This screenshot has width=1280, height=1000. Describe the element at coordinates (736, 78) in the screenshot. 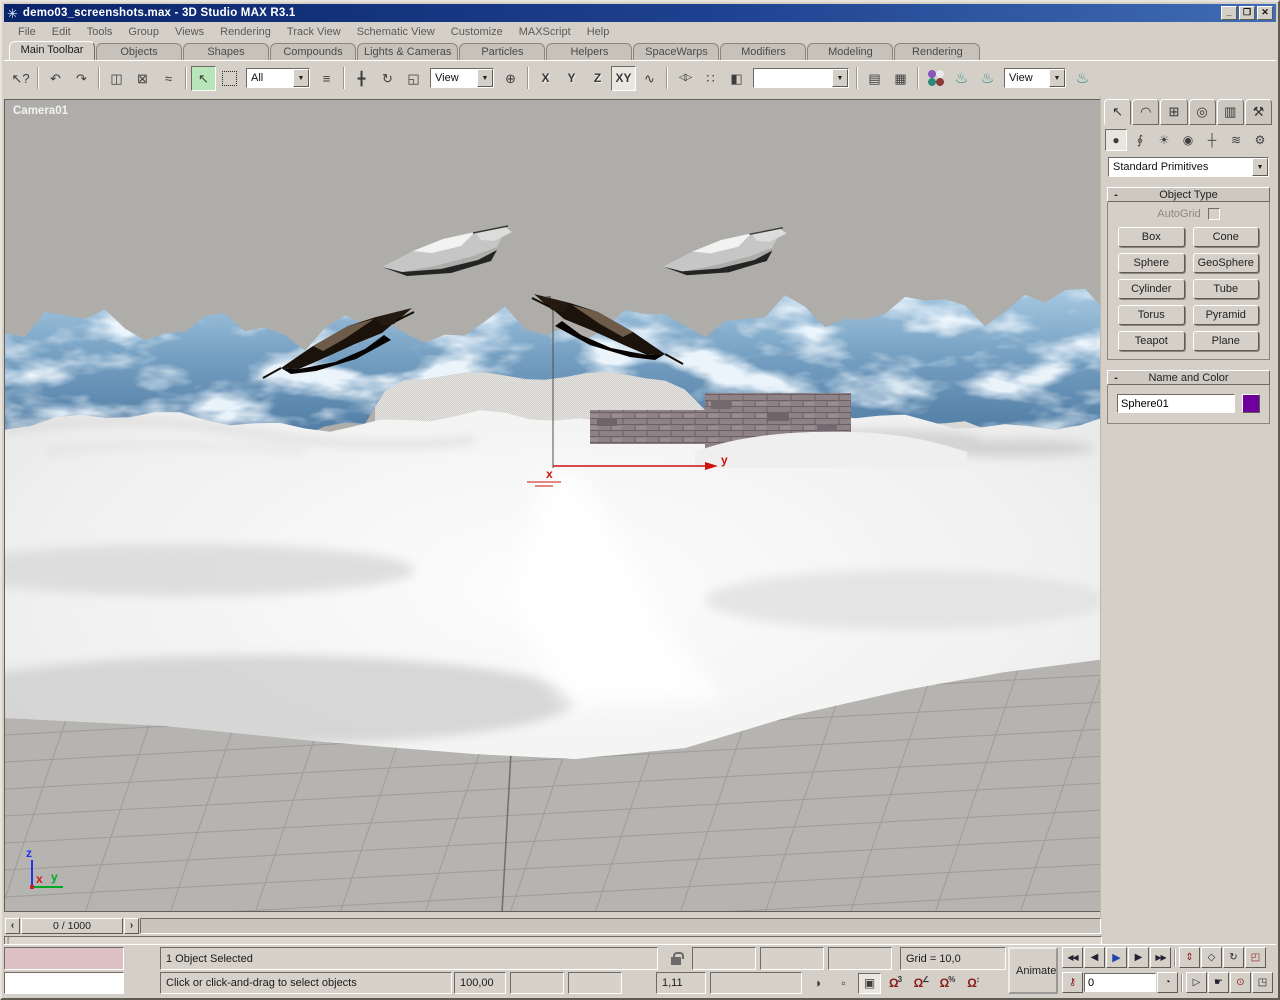

I see `align-button: ◧` at that location.